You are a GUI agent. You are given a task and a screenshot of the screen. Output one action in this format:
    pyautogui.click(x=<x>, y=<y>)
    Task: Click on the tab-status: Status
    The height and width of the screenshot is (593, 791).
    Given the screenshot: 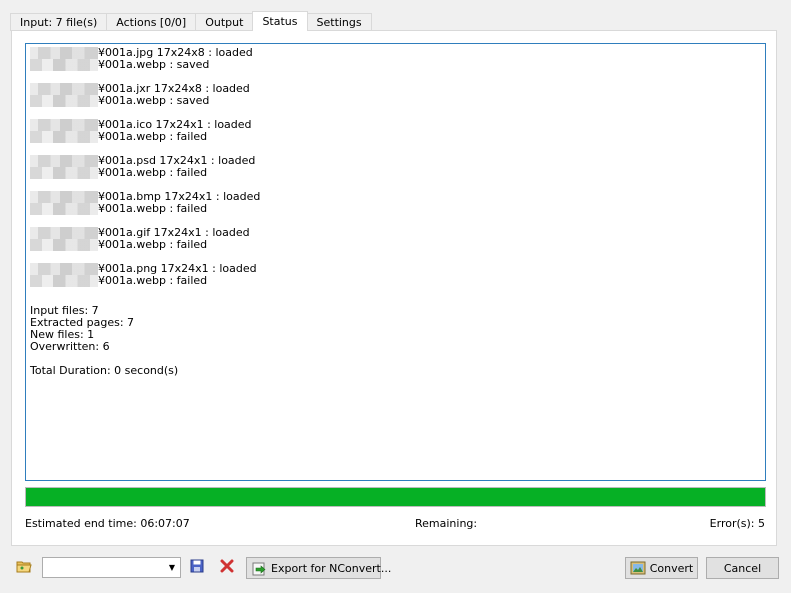 What is the action you would take?
    pyautogui.click(x=280, y=21)
    